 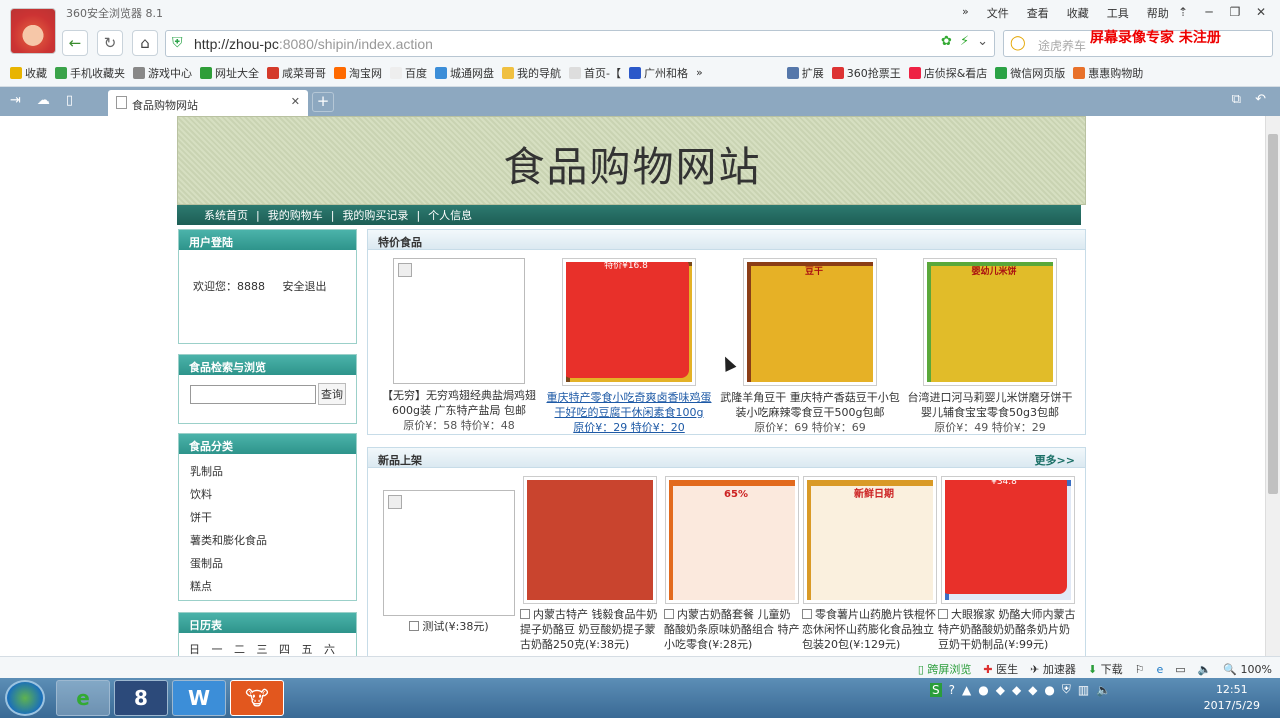 I want to click on category-item: 蛋制品, so click(x=273, y=563).